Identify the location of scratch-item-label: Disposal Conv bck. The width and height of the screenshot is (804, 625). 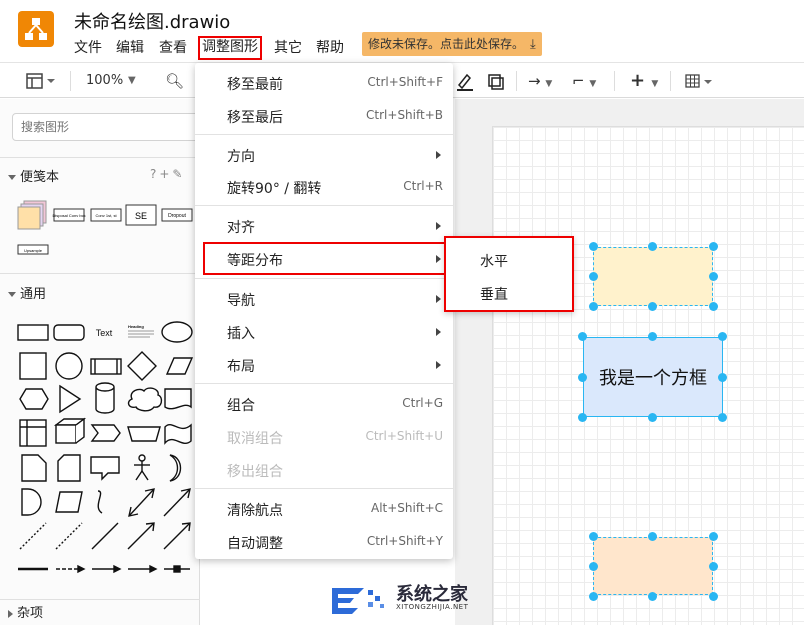
(68, 215).